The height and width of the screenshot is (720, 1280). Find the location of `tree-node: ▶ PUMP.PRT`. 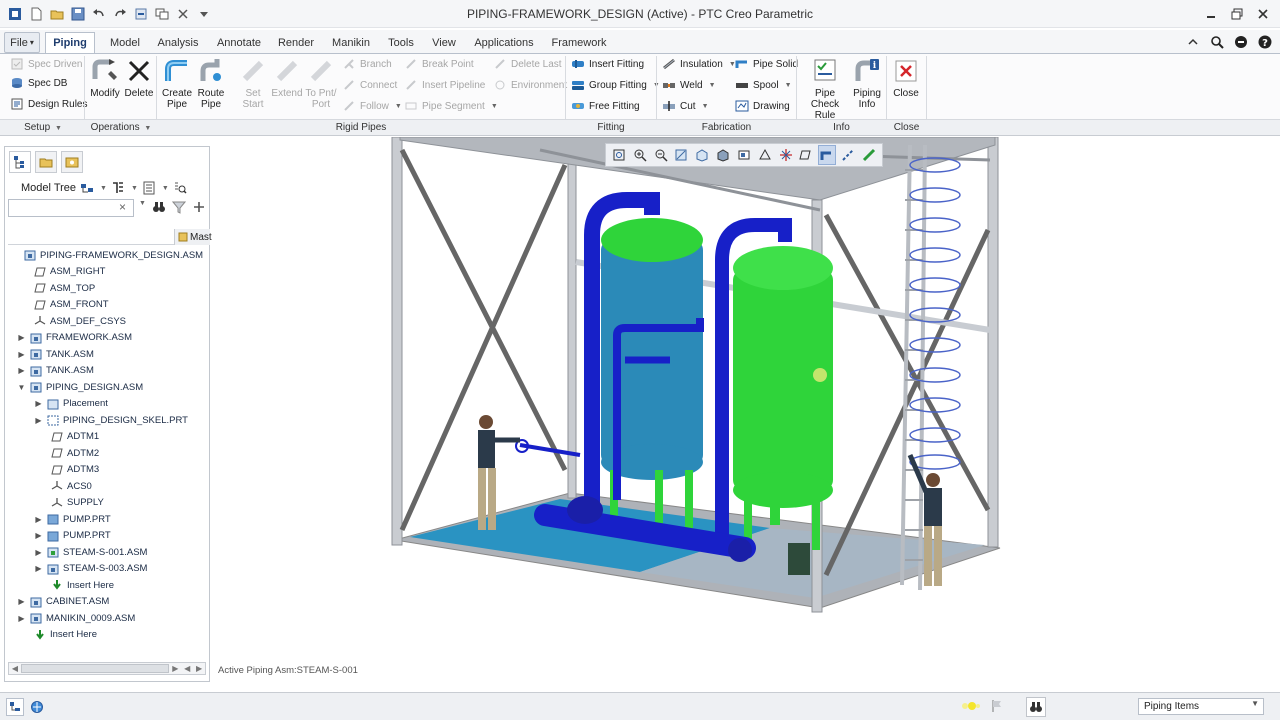

tree-node: ▶ PUMP.PRT is located at coordinates (72, 536).